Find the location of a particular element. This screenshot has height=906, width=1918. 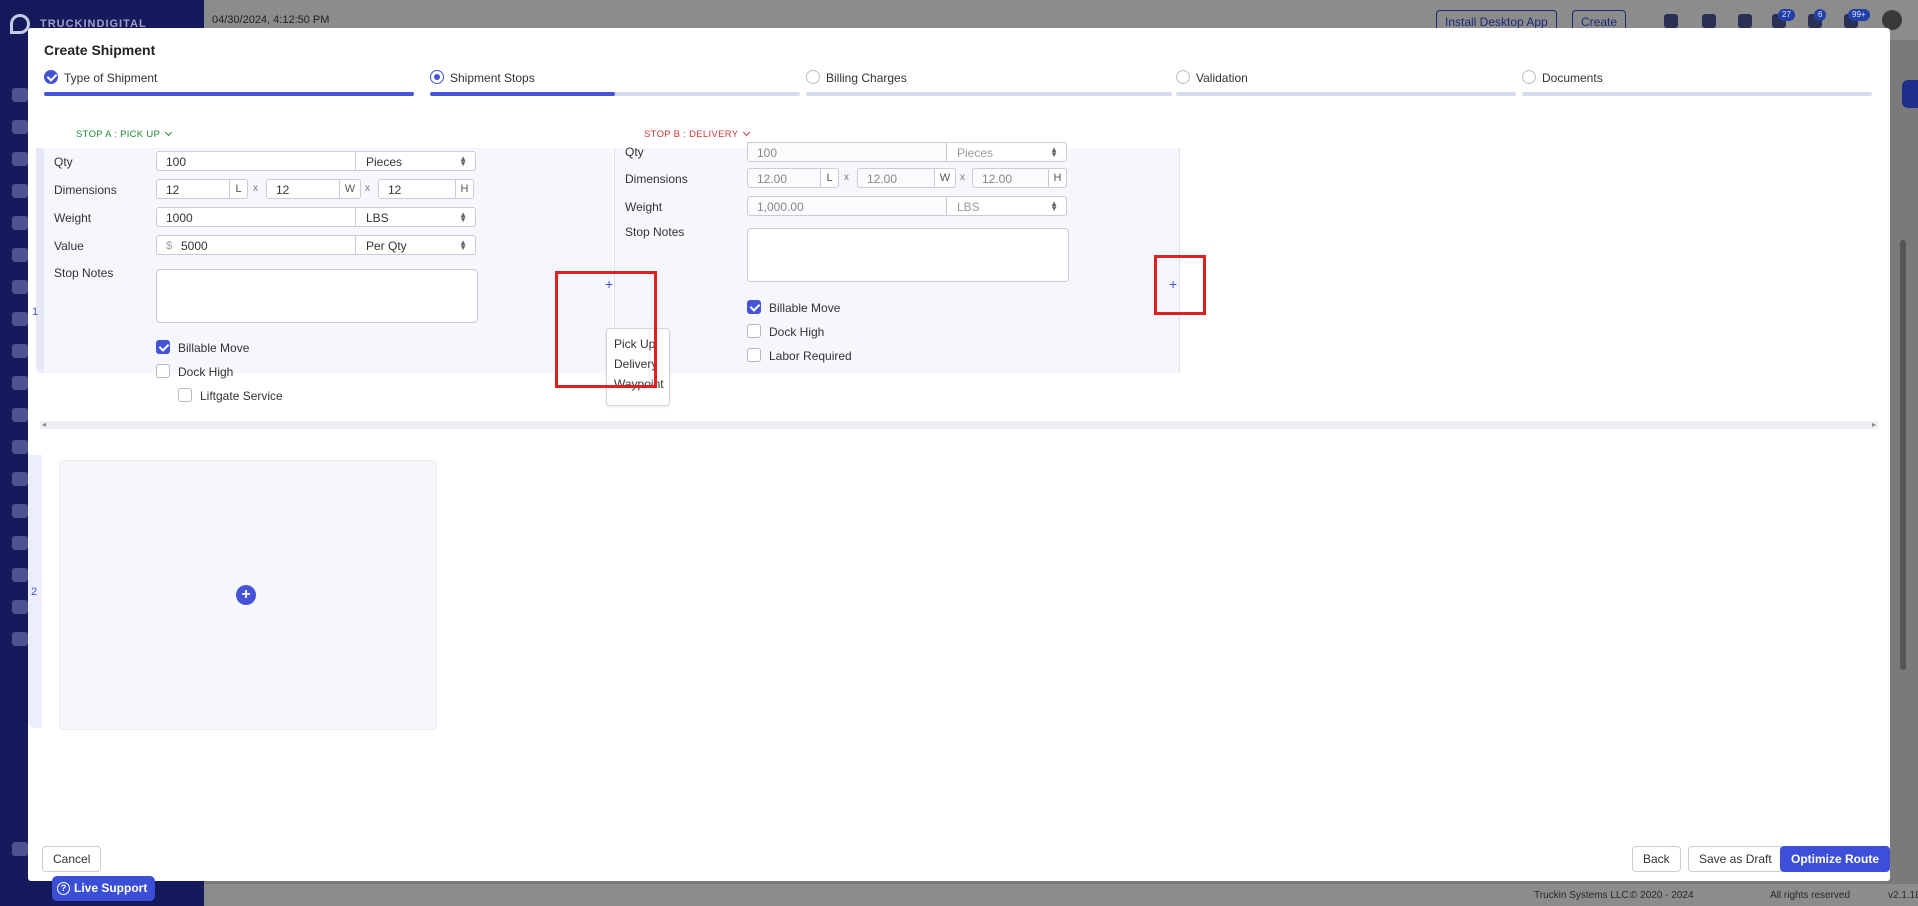

width-input: 12.00 is located at coordinates (896, 178).